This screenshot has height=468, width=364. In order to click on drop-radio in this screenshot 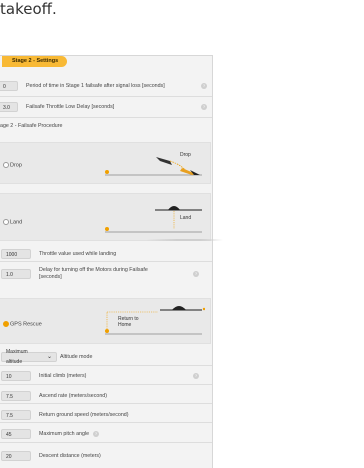, I will do `click(6, 165)`.